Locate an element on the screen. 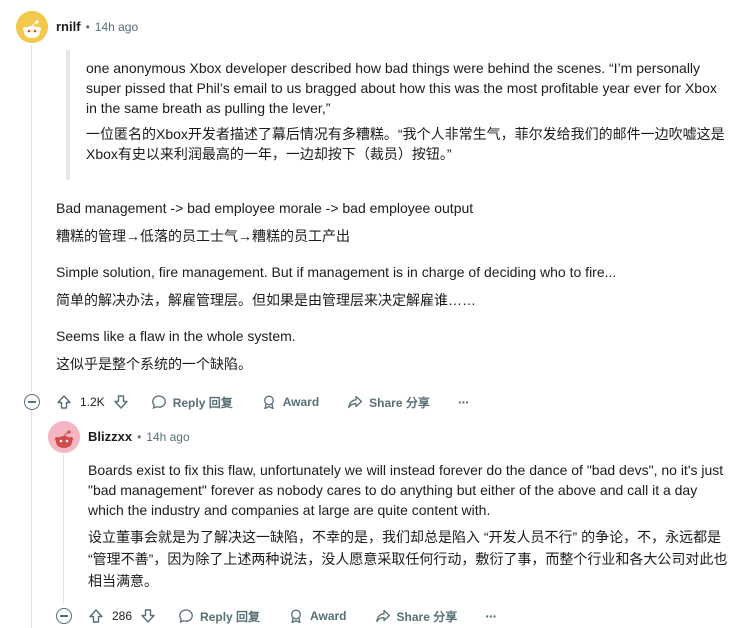  comment-paragraph-1-zh: 糟糕的管理→低落的员工士气→糟糕的员工产出 is located at coordinates (203, 236).